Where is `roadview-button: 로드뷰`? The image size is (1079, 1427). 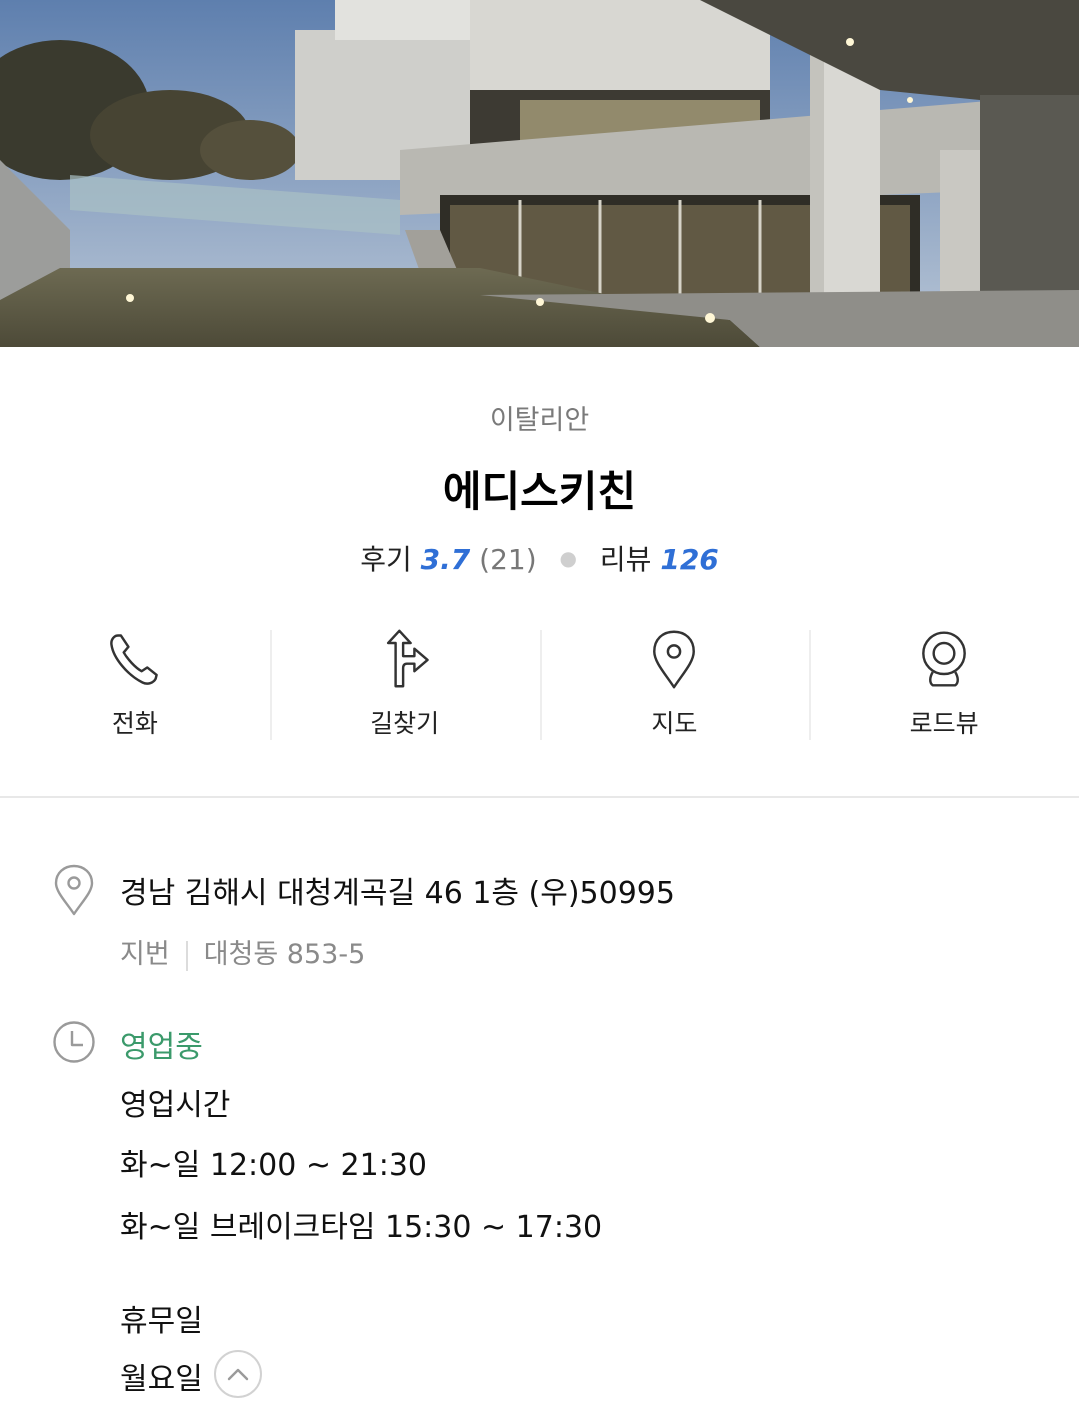
roadview-button: 로드뷰 is located at coordinates (944, 684).